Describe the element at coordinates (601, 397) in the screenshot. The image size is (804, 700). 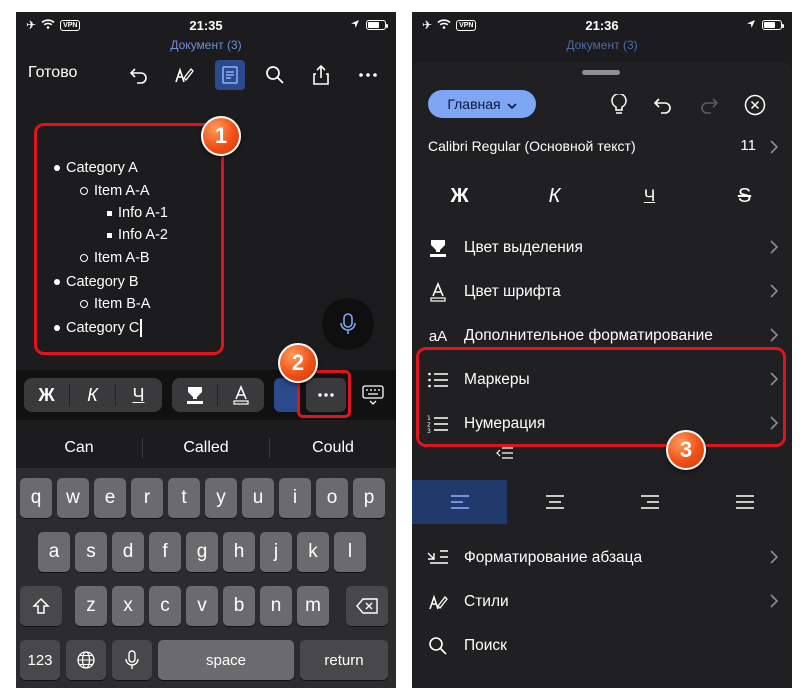
I see `highlight-box-list-options` at that location.